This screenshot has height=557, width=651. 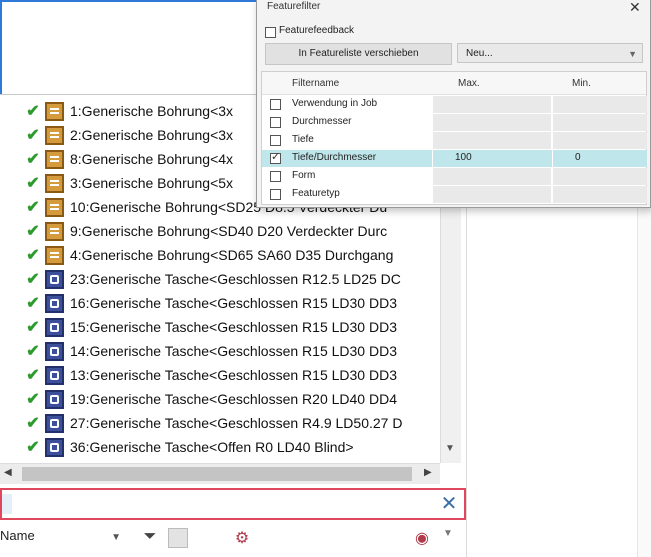 I want to click on eye-dropdown-arrow-icon: ▼, so click(x=448, y=538).